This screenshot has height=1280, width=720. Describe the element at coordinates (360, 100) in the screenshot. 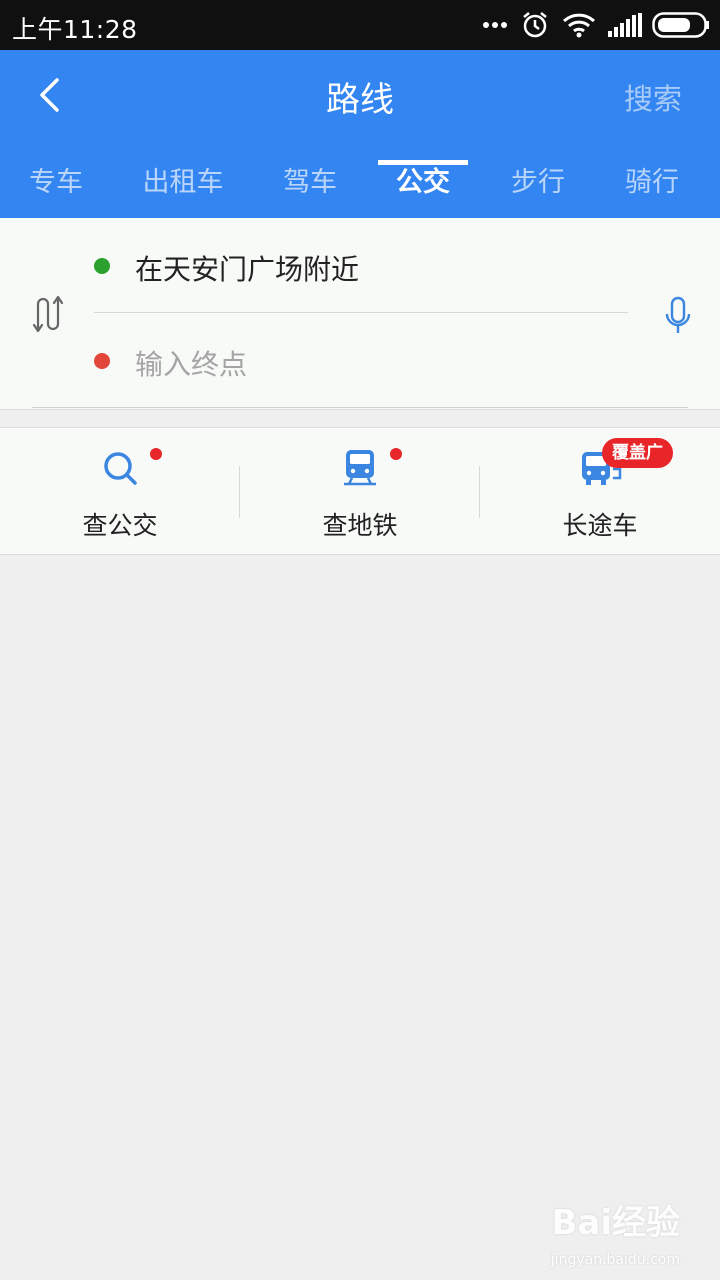

I see `page-title: 路线` at that location.